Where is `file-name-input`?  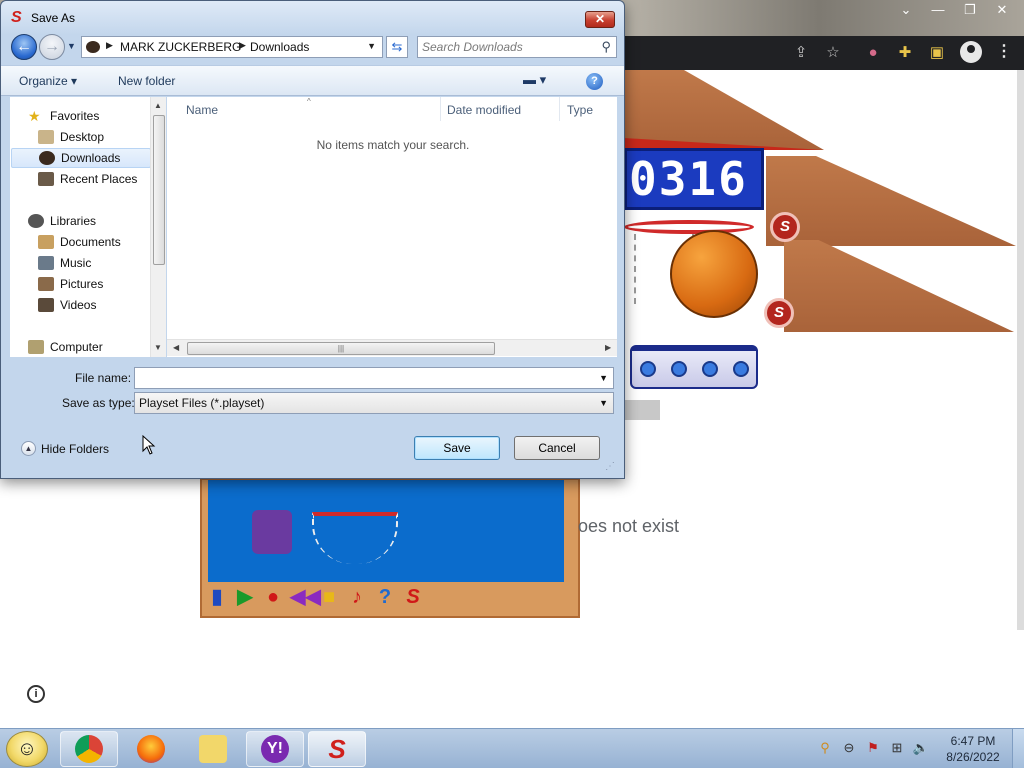 file-name-input is located at coordinates (363, 378).